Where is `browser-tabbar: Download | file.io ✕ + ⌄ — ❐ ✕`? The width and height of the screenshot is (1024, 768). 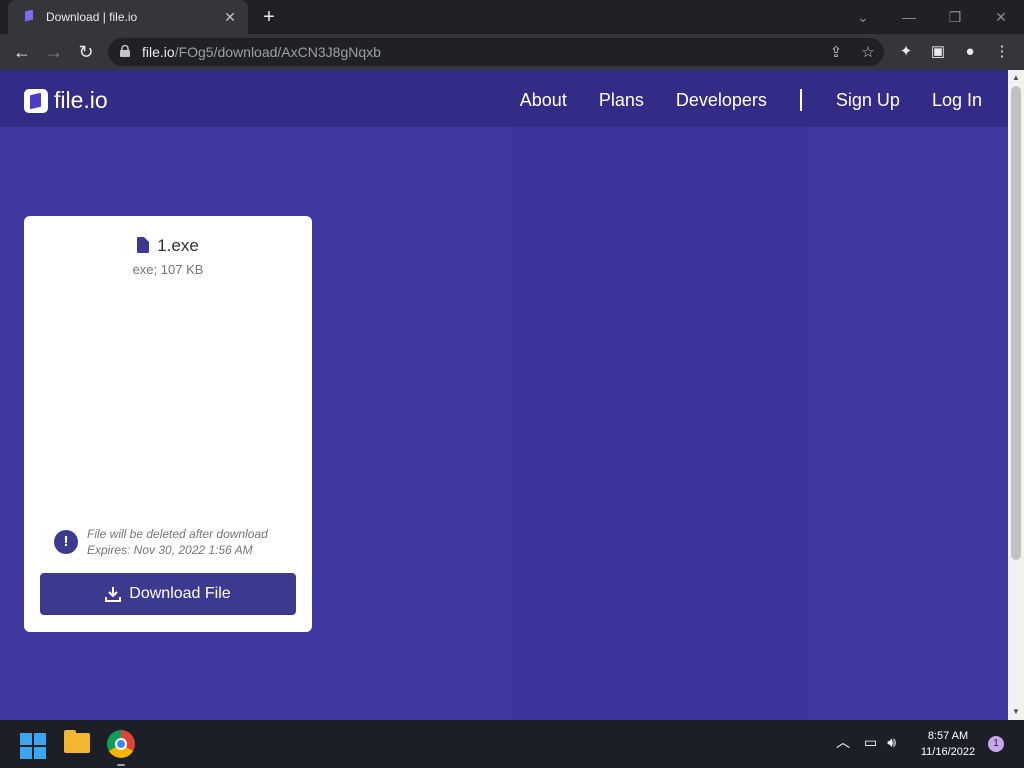
browser-tabbar: Download | file.io ✕ + ⌄ — ❐ ✕ is located at coordinates (512, 17).